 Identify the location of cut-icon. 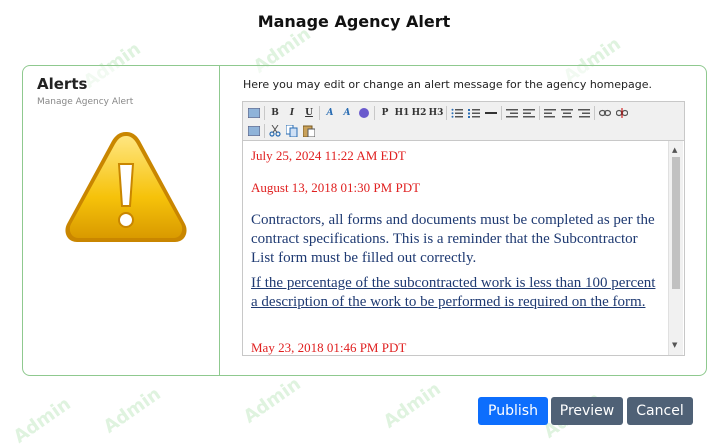
(275, 131).